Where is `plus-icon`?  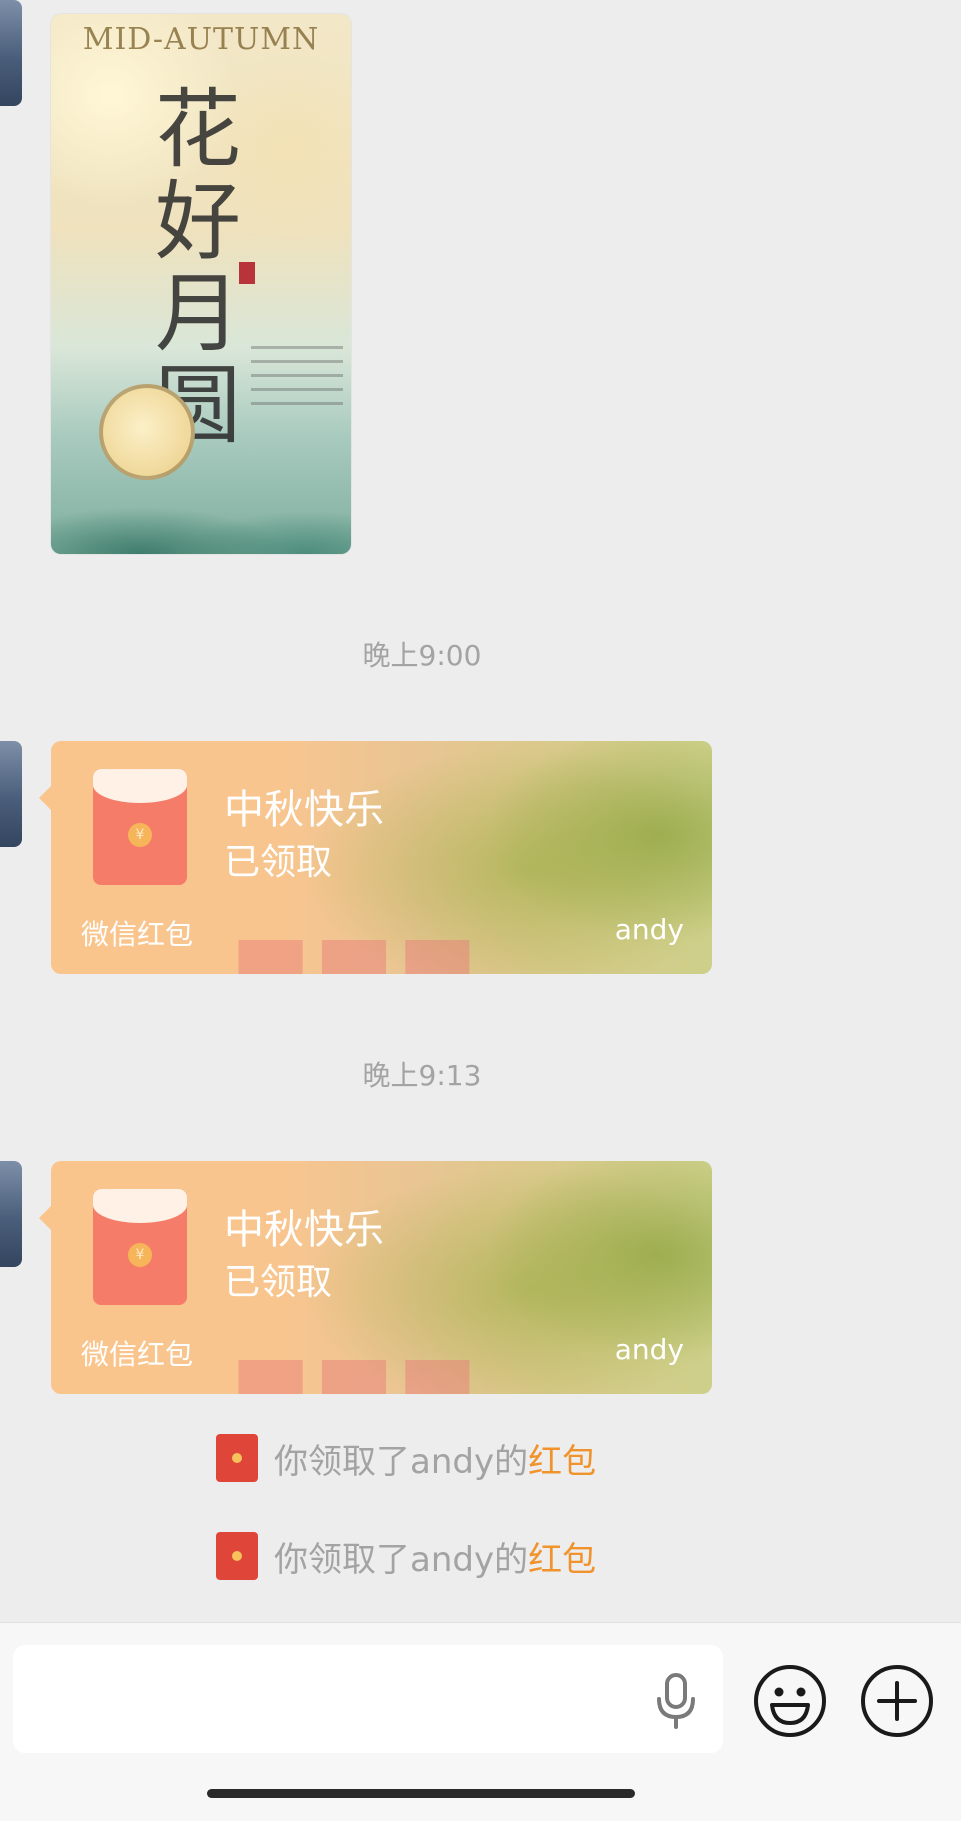
plus-icon is located at coordinates (897, 1701).